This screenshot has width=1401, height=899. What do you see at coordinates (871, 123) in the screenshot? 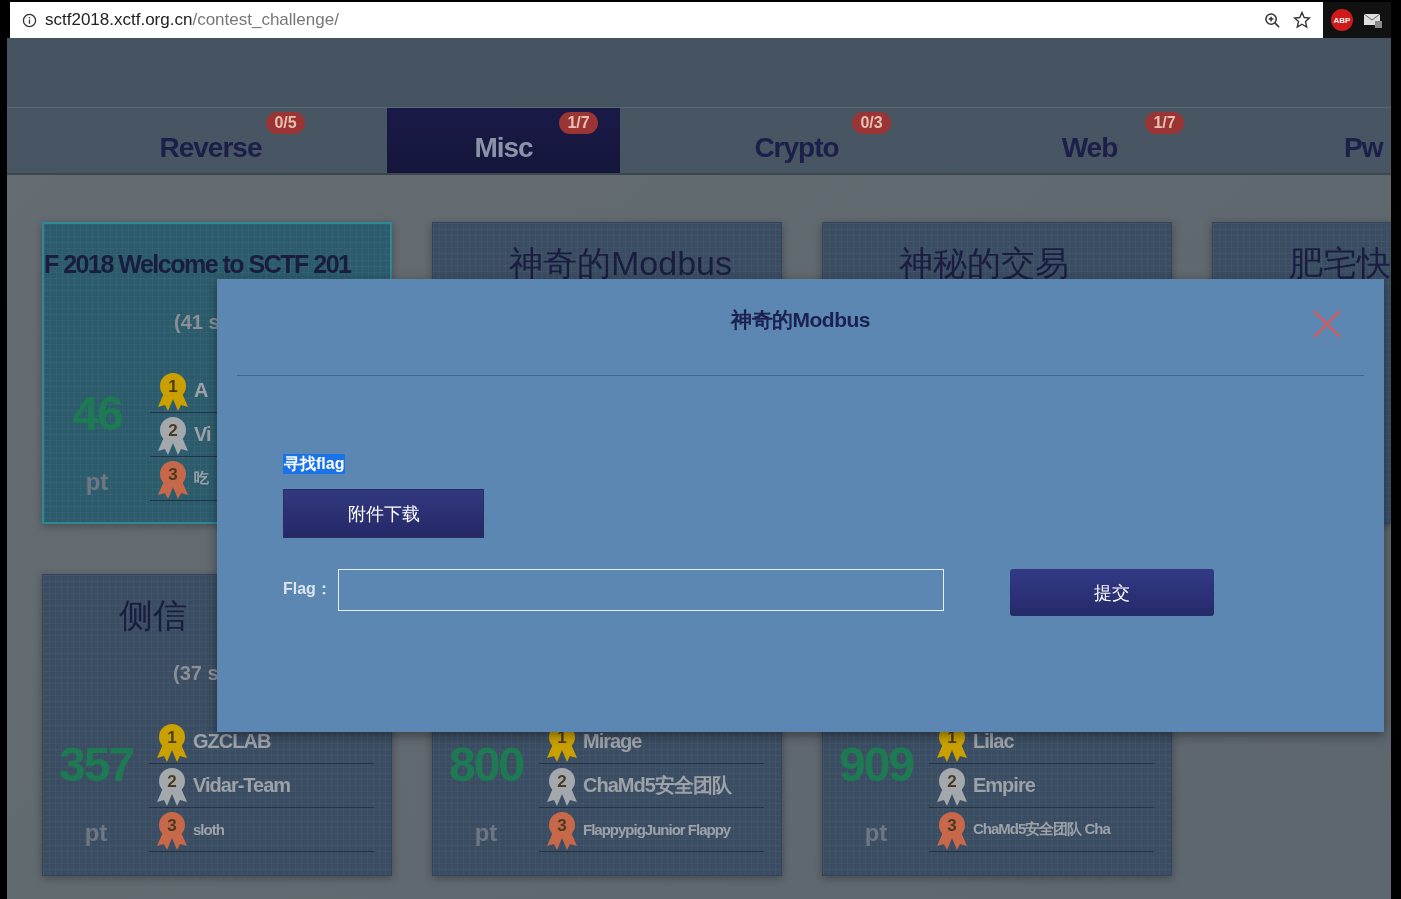
I see `solved-count-badge: 0/3` at bounding box center [871, 123].